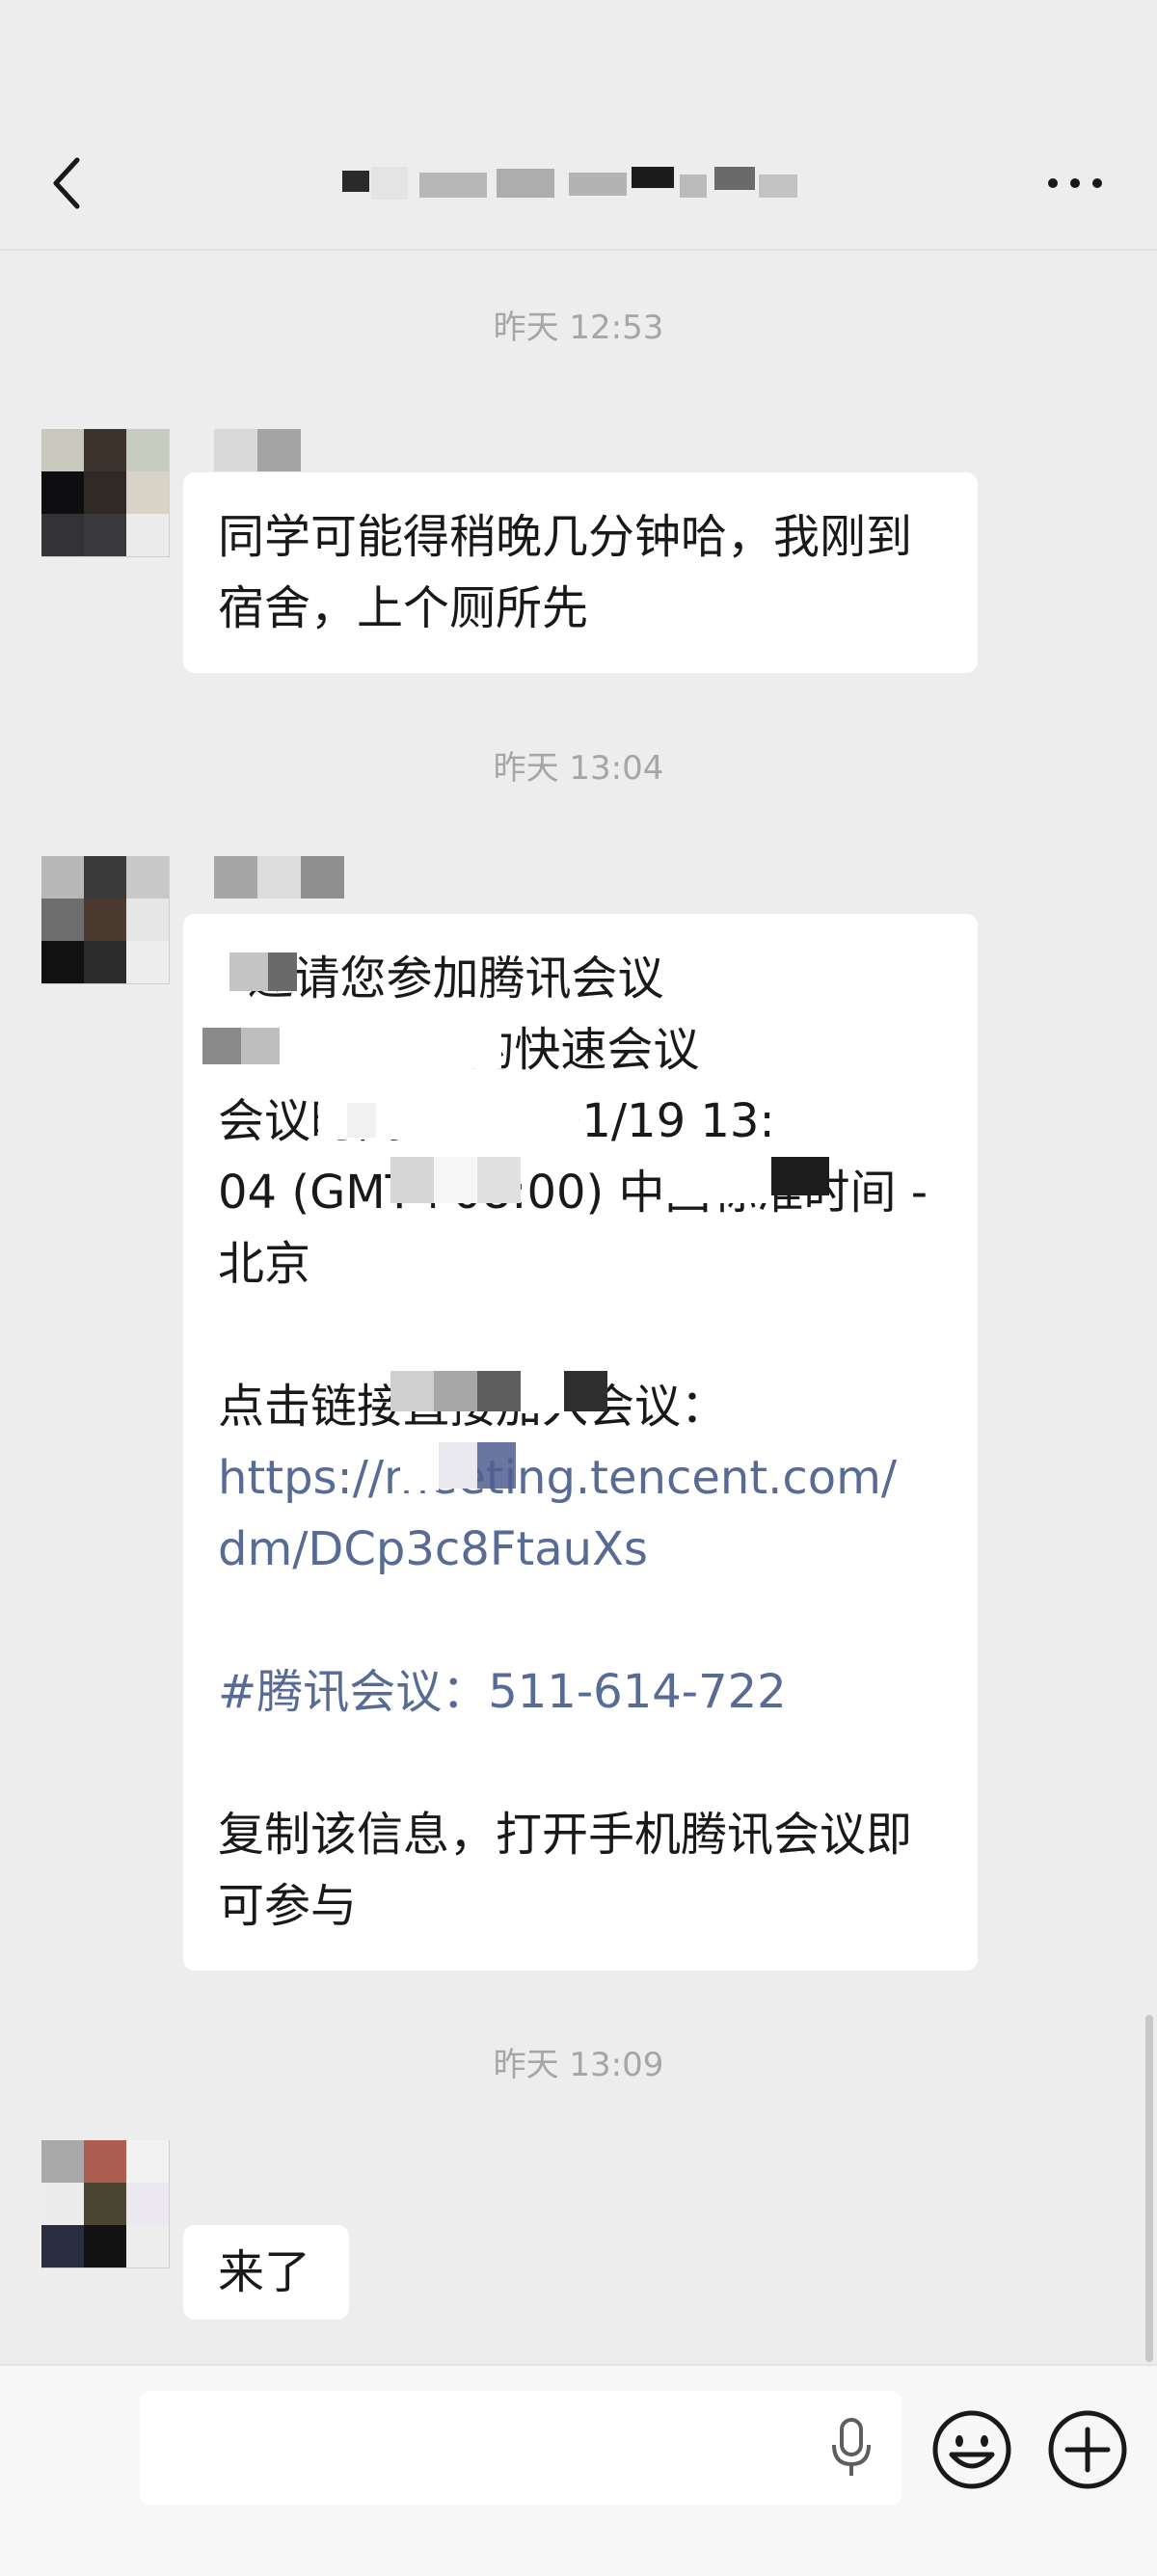 The height and width of the screenshot is (2576, 1157). I want to click on chevron-left-icon, so click(66, 183).